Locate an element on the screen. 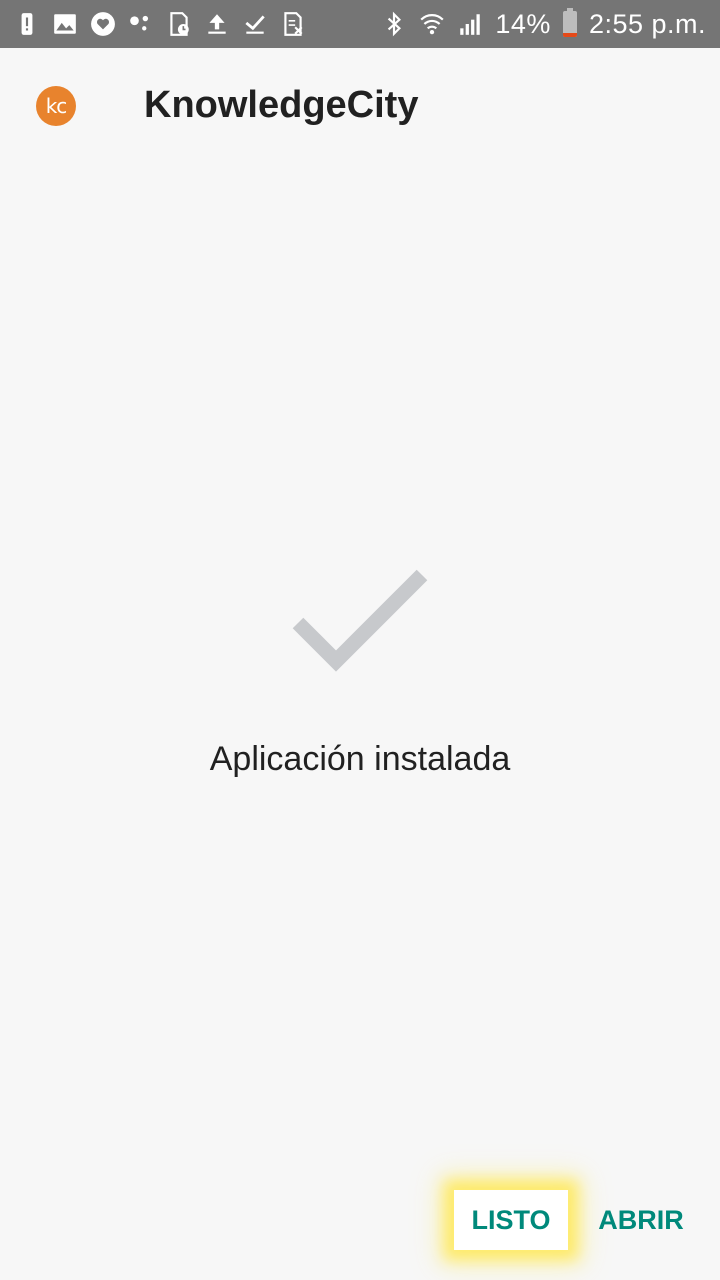  sim-clock-icon is located at coordinates (179, 24).